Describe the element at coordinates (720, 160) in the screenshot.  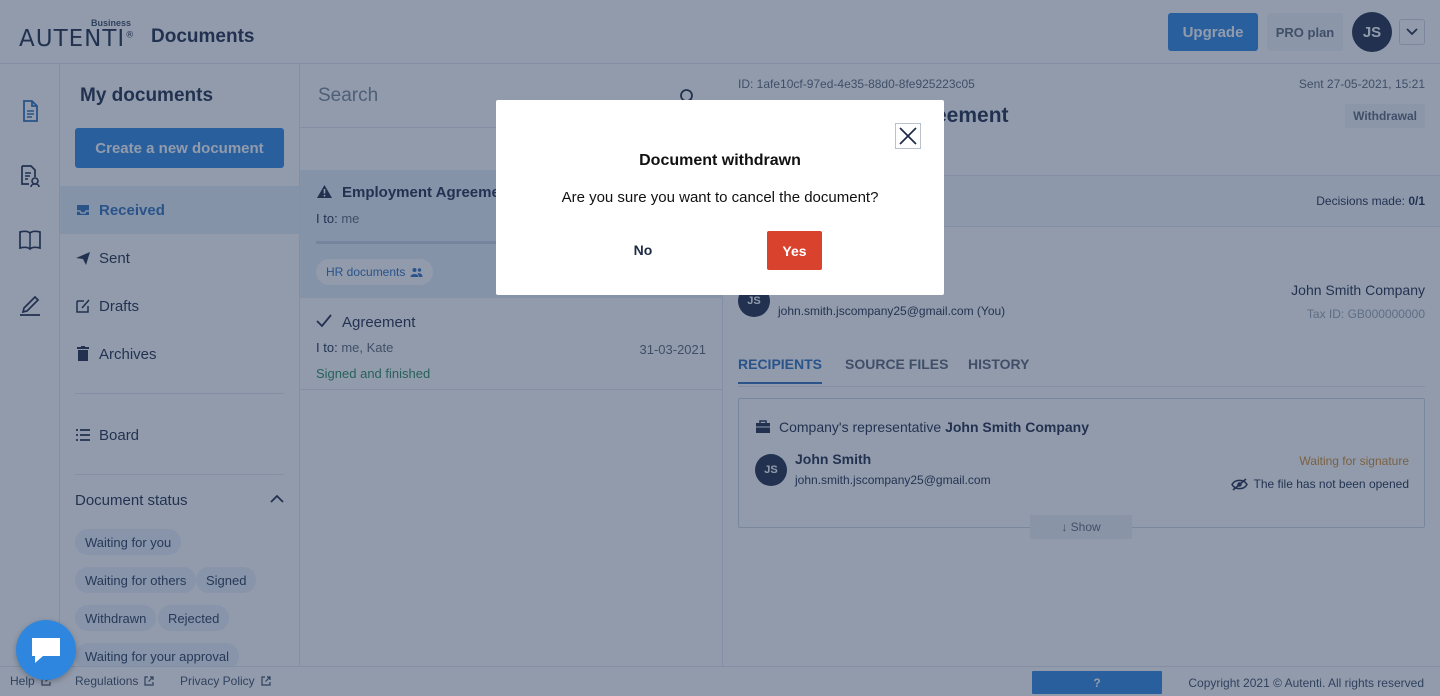
I see `dialog-title: Document withdrawn` at that location.